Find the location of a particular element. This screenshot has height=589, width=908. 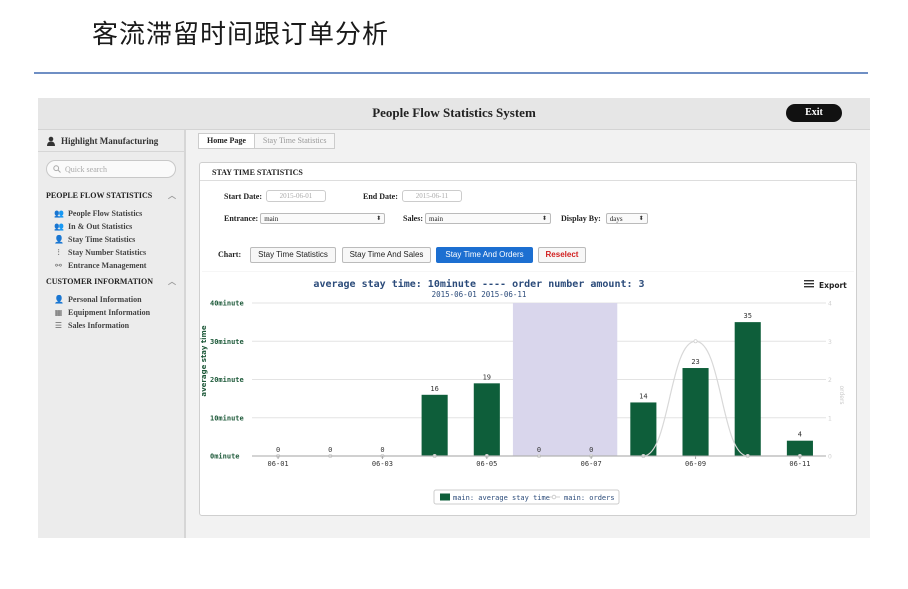

highlight-band is located at coordinates (565, 379).